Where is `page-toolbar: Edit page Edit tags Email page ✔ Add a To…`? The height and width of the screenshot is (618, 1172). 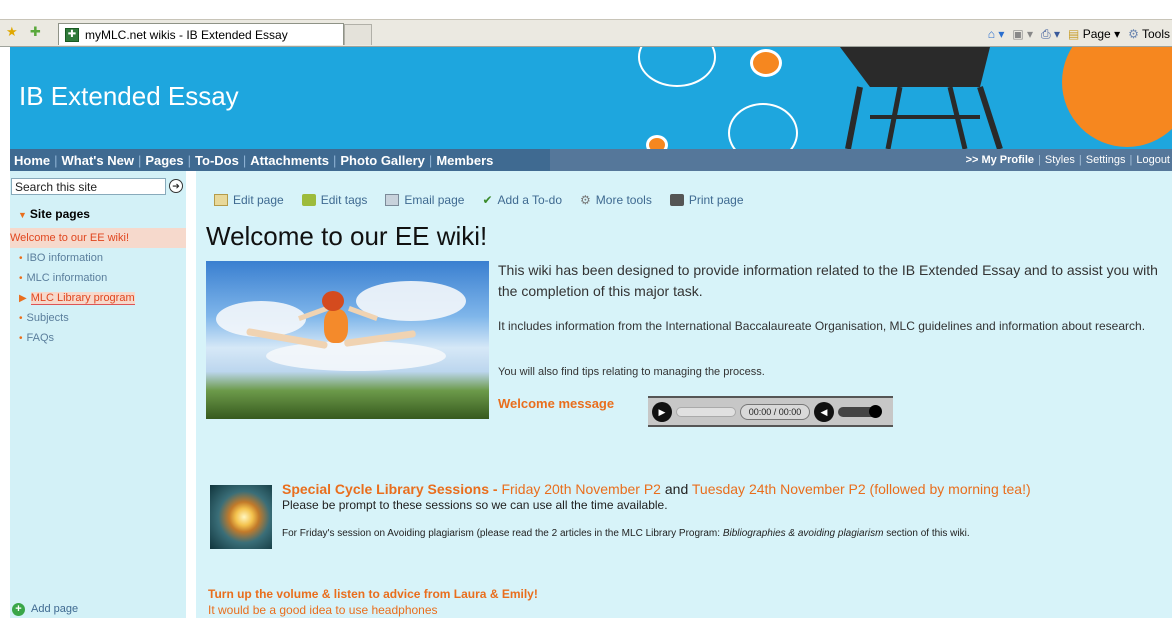 page-toolbar: Edit page Edit tags Email page ✔ Add a To… is located at coordinates (479, 200).